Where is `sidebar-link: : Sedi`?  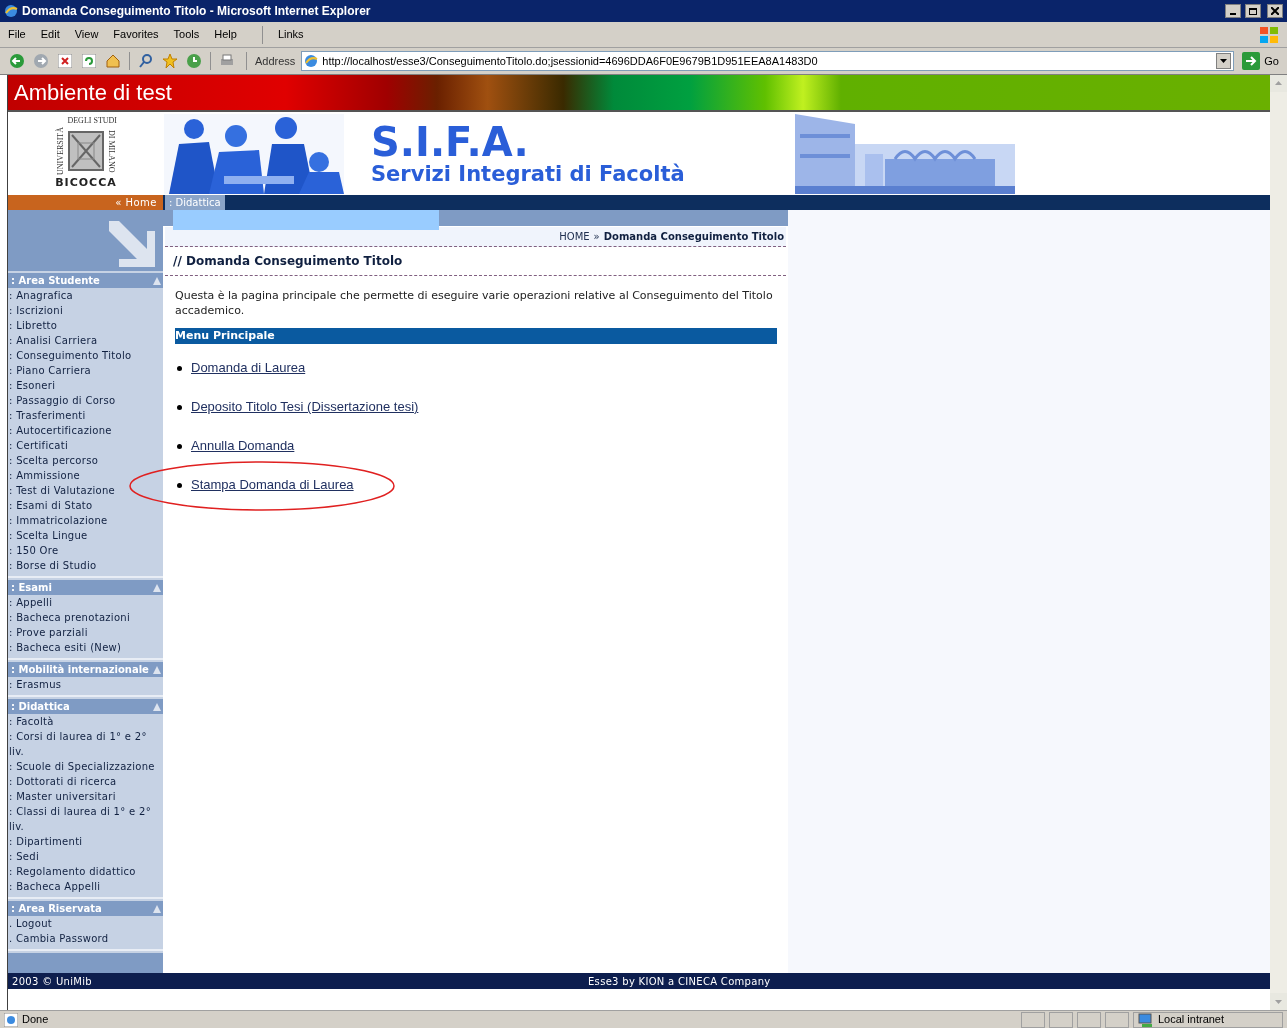
sidebar-link: : Sedi is located at coordinates (85, 856).